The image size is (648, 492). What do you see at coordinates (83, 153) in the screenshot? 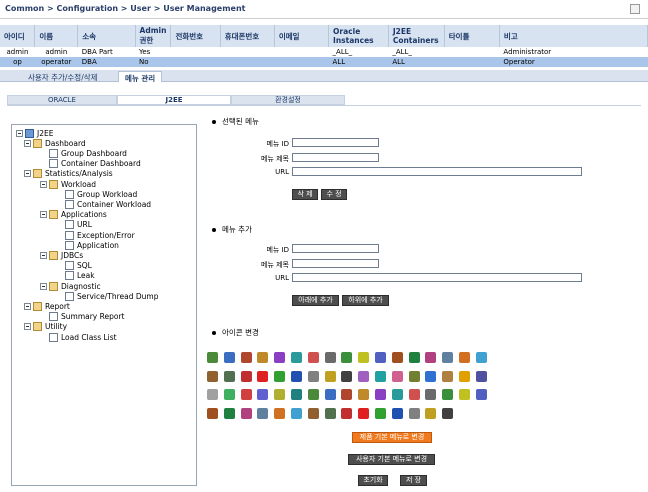
I see `tree-node: Group Dashboard` at bounding box center [83, 153].